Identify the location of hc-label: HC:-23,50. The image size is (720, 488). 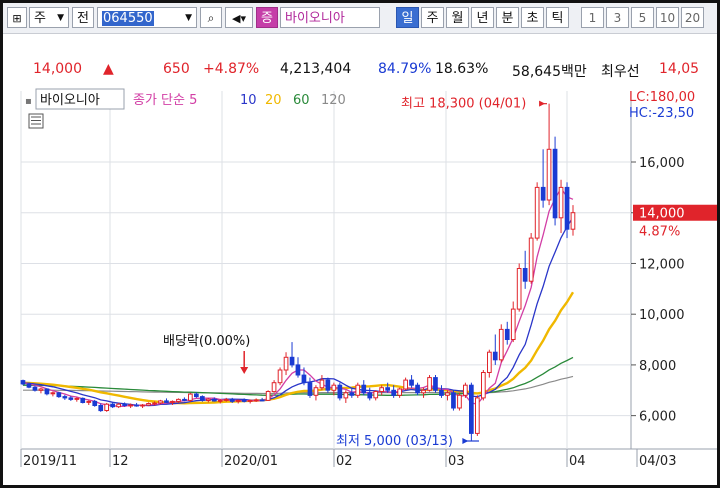
(661, 113).